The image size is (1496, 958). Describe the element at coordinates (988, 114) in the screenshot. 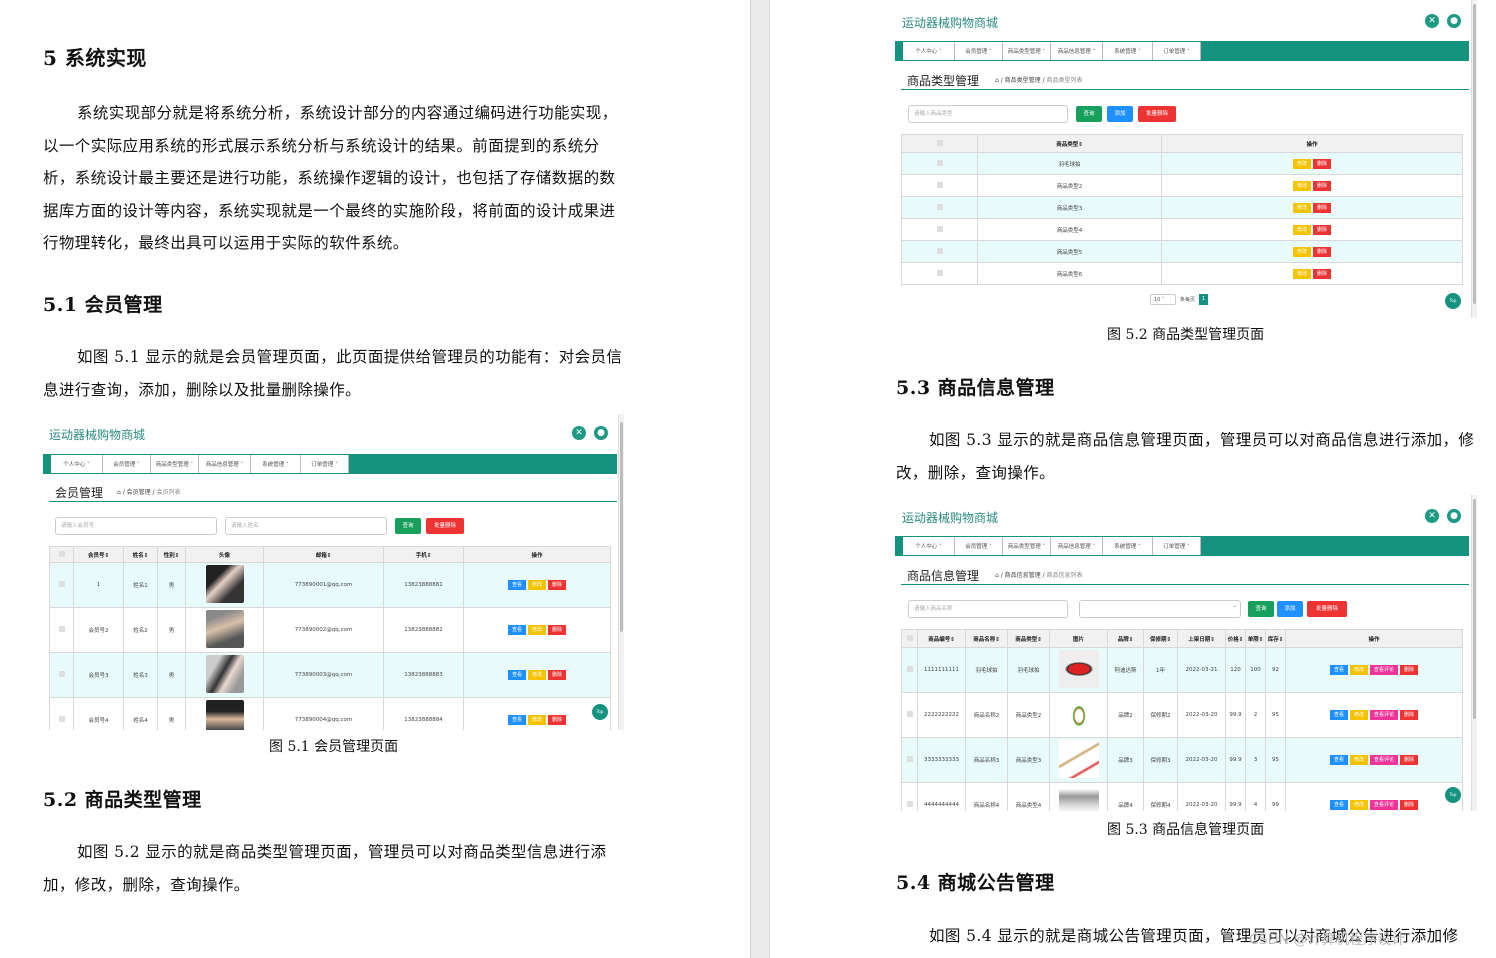

I see `type-search-input: 请输入商品类型` at that location.